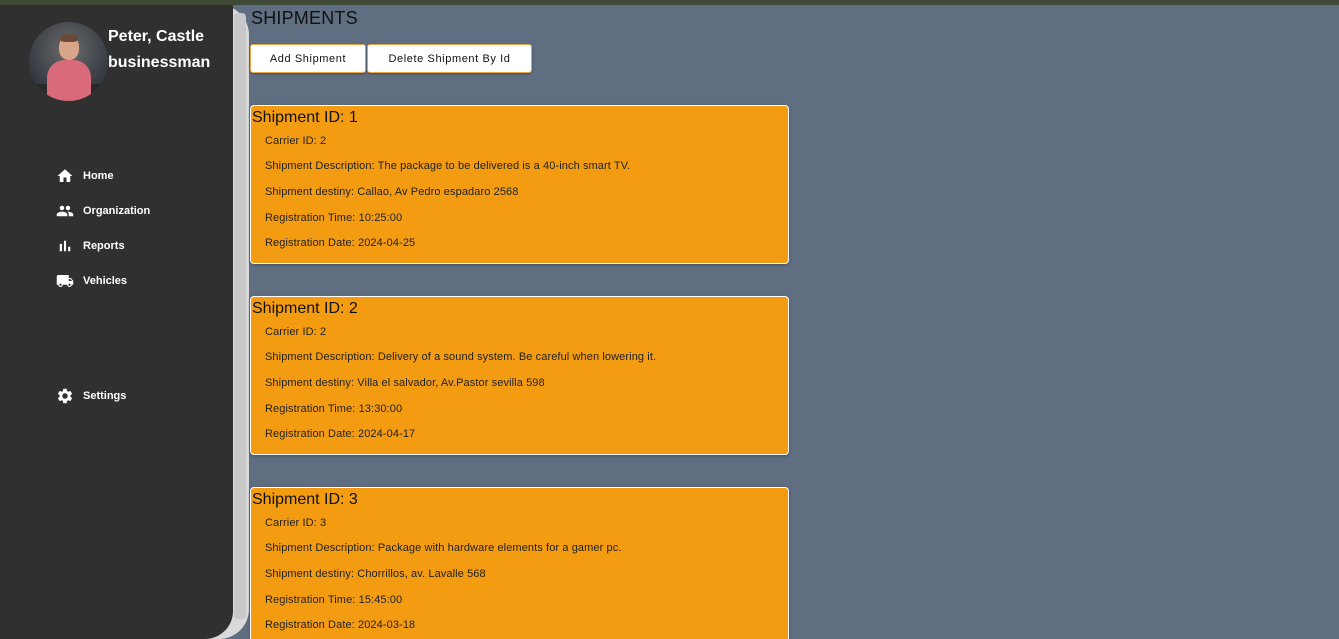 The height and width of the screenshot is (639, 1339). Describe the element at coordinates (69, 38) in the screenshot. I see `avatar-hair` at that location.